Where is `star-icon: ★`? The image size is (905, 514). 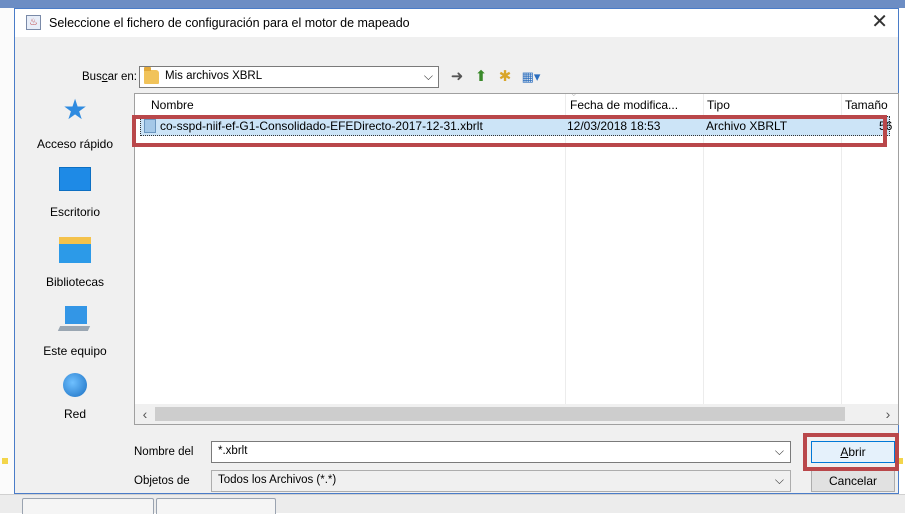 star-icon: ★ is located at coordinates (75, 109).